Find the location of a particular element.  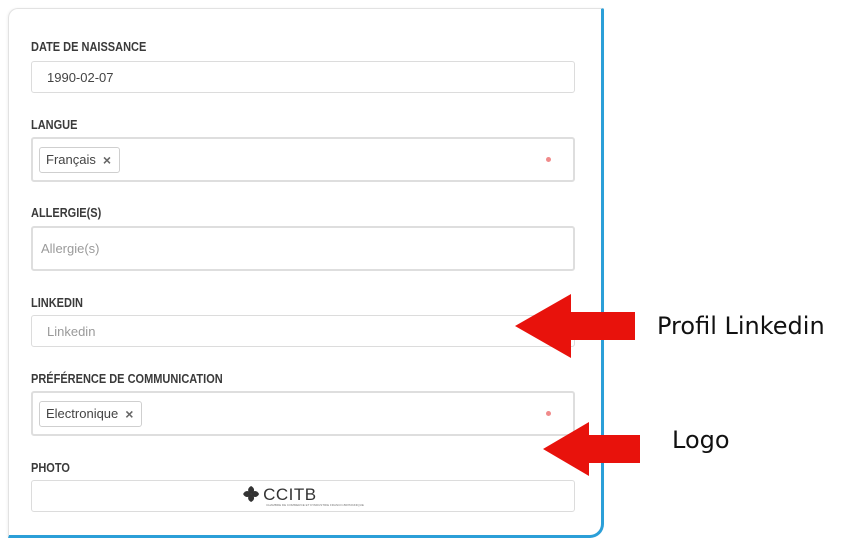

communication-tag: Electronique × is located at coordinates (91, 413).